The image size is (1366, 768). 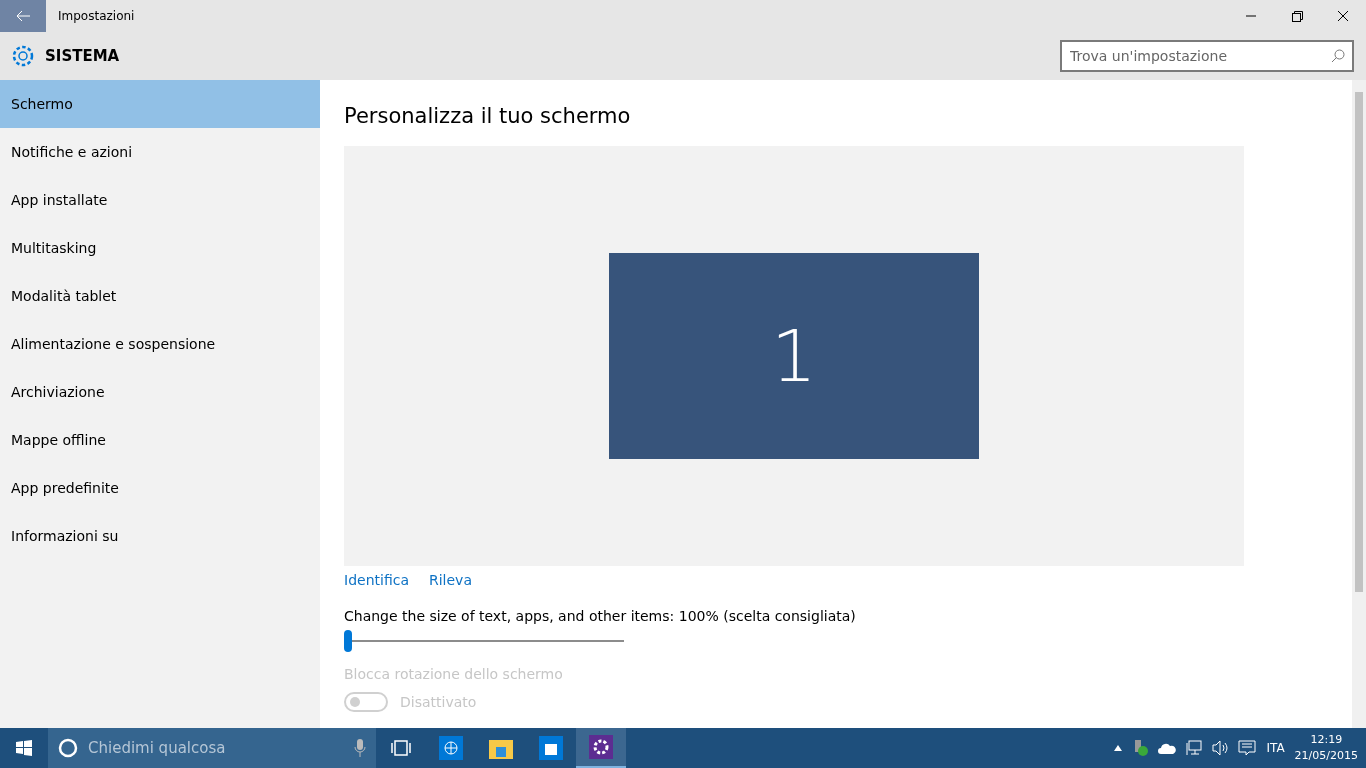 What do you see at coordinates (24, 748) in the screenshot?
I see `windows-logo-icon` at bounding box center [24, 748].